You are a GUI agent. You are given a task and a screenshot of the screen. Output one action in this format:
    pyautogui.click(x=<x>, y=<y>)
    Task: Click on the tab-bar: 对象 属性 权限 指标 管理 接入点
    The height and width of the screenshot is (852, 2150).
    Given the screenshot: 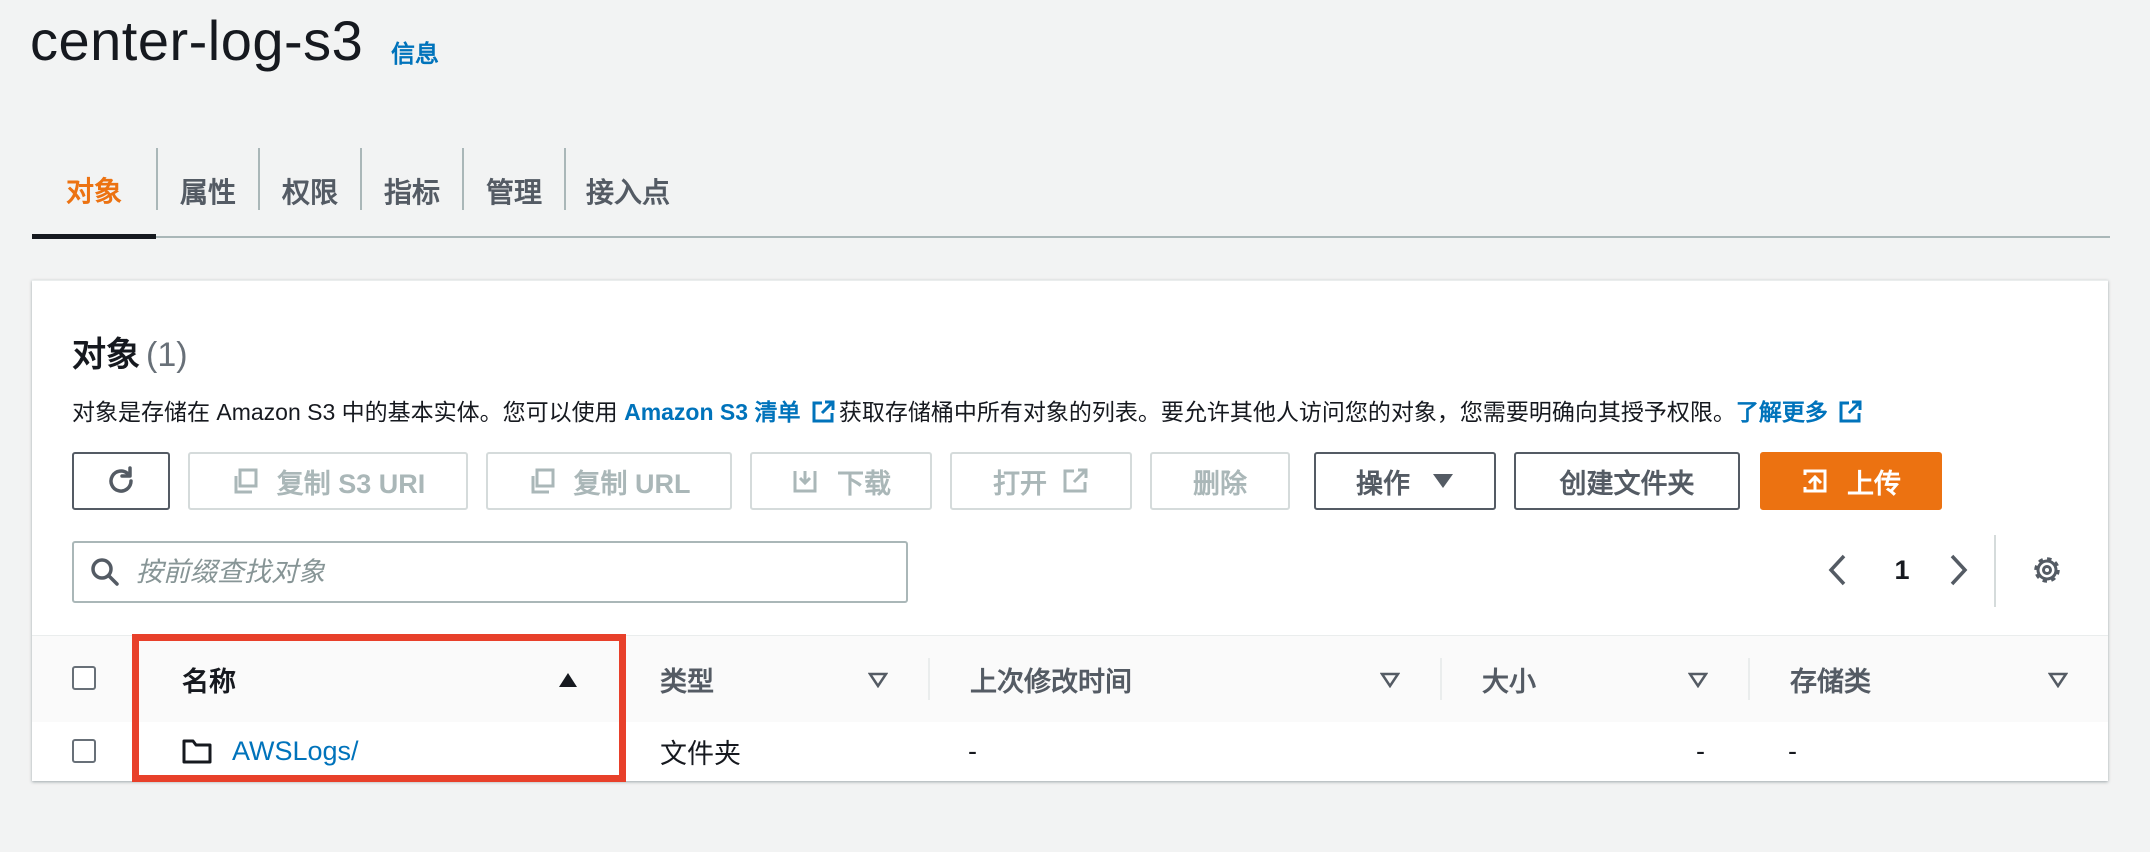 What is the action you would take?
    pyautogui.click(x=1071, y=192)
    